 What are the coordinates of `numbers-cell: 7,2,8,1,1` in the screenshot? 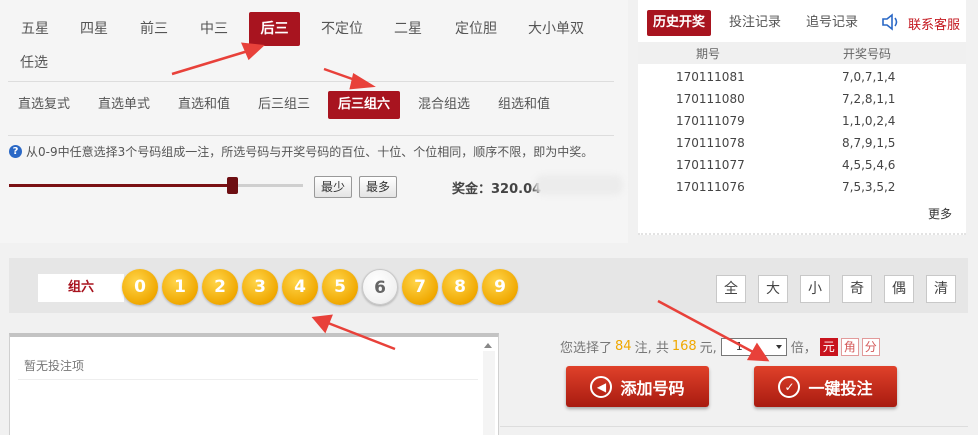 It's located at (869, 99).